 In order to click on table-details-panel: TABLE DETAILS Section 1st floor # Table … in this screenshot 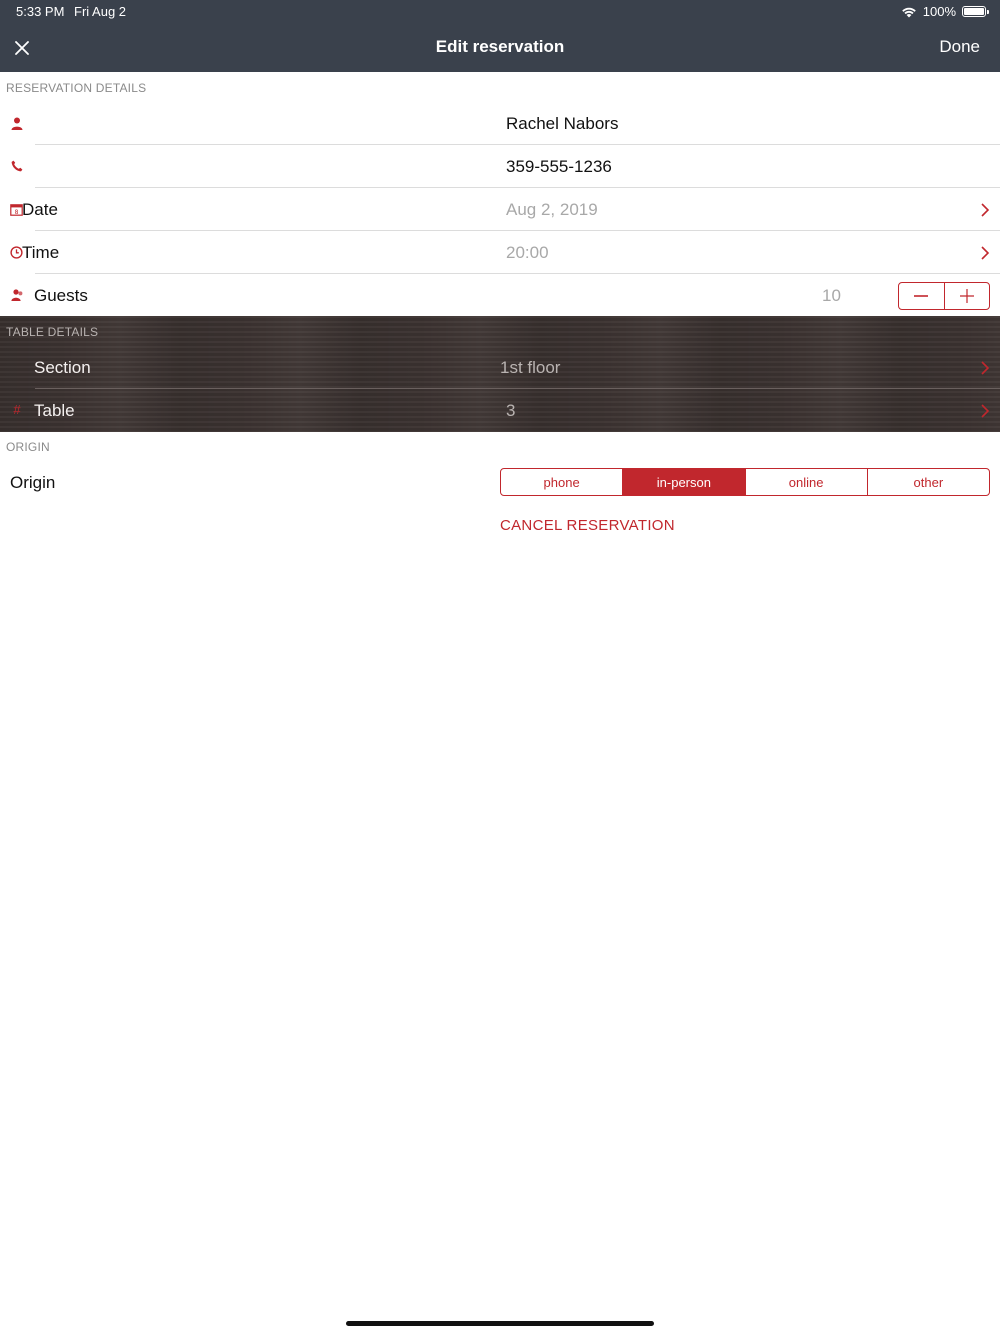, I will do `click(500, 374)`.